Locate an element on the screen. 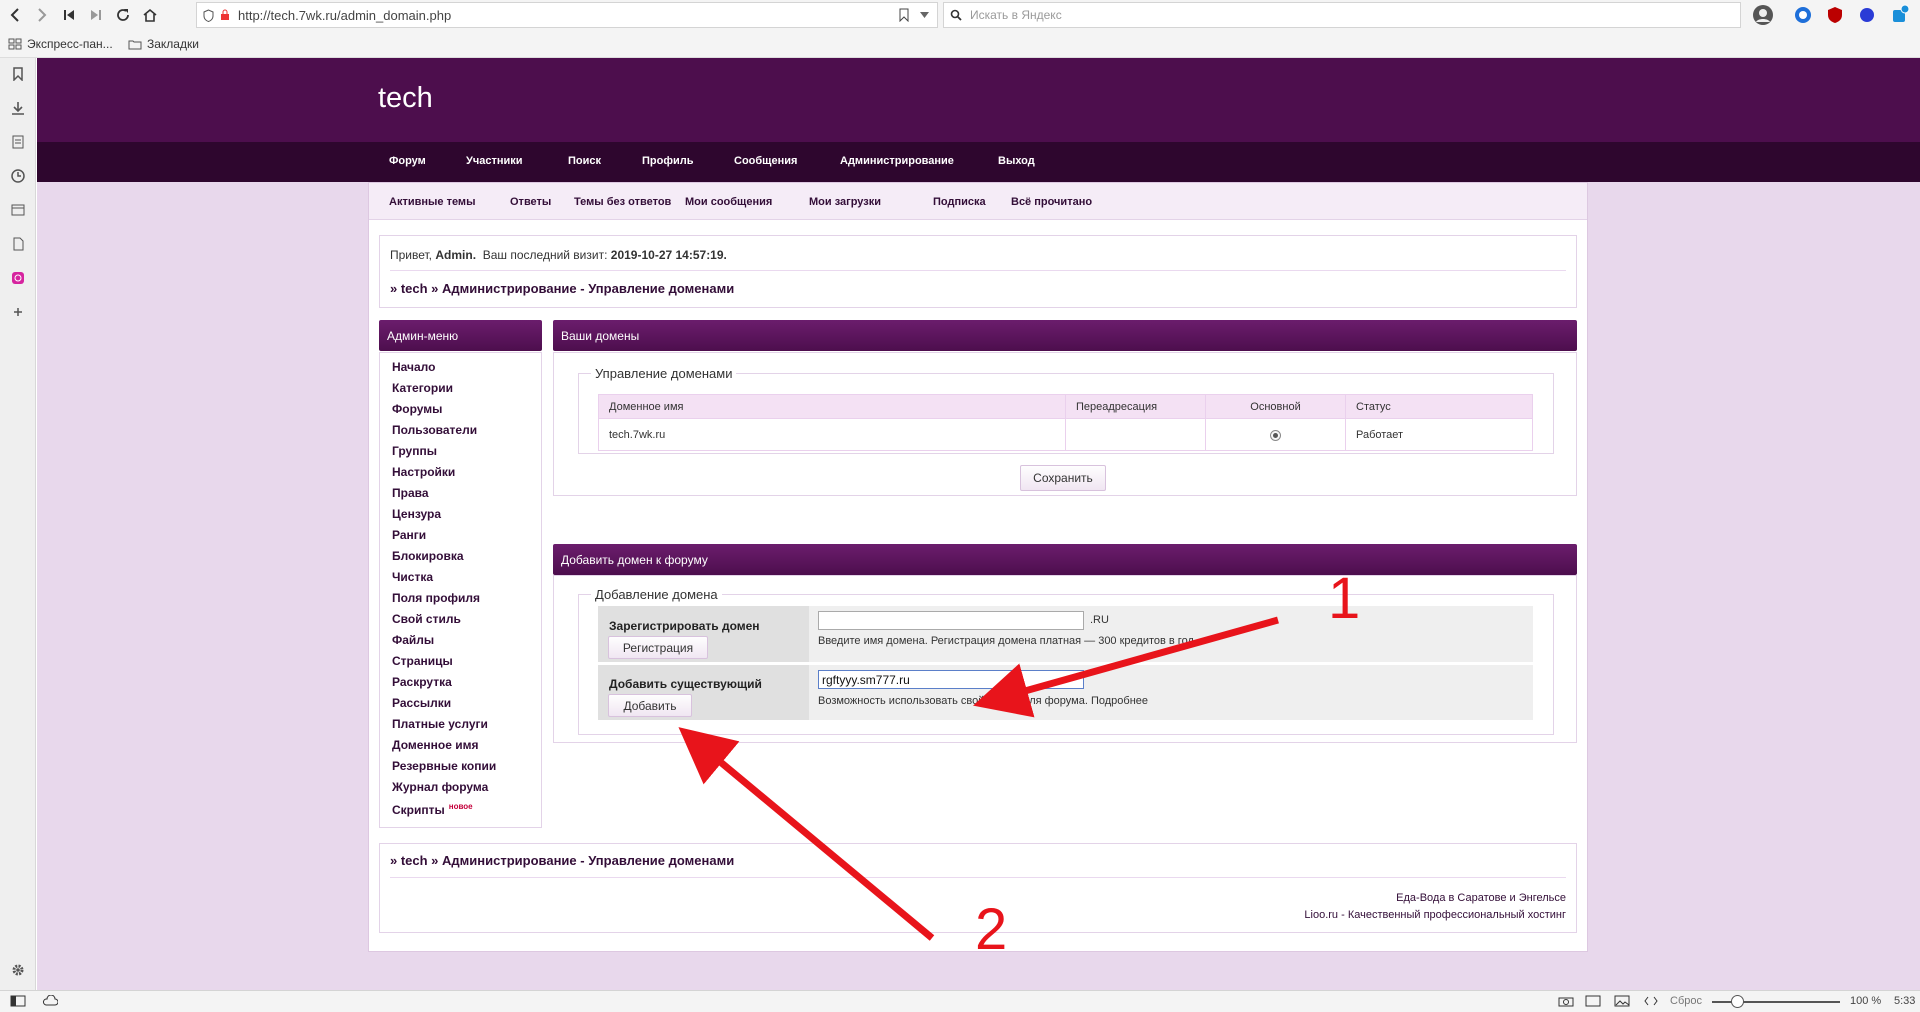 The height and width of the screenshot is (1012, 1920). register-button: Регистрация is located at coordinates (658, 647).